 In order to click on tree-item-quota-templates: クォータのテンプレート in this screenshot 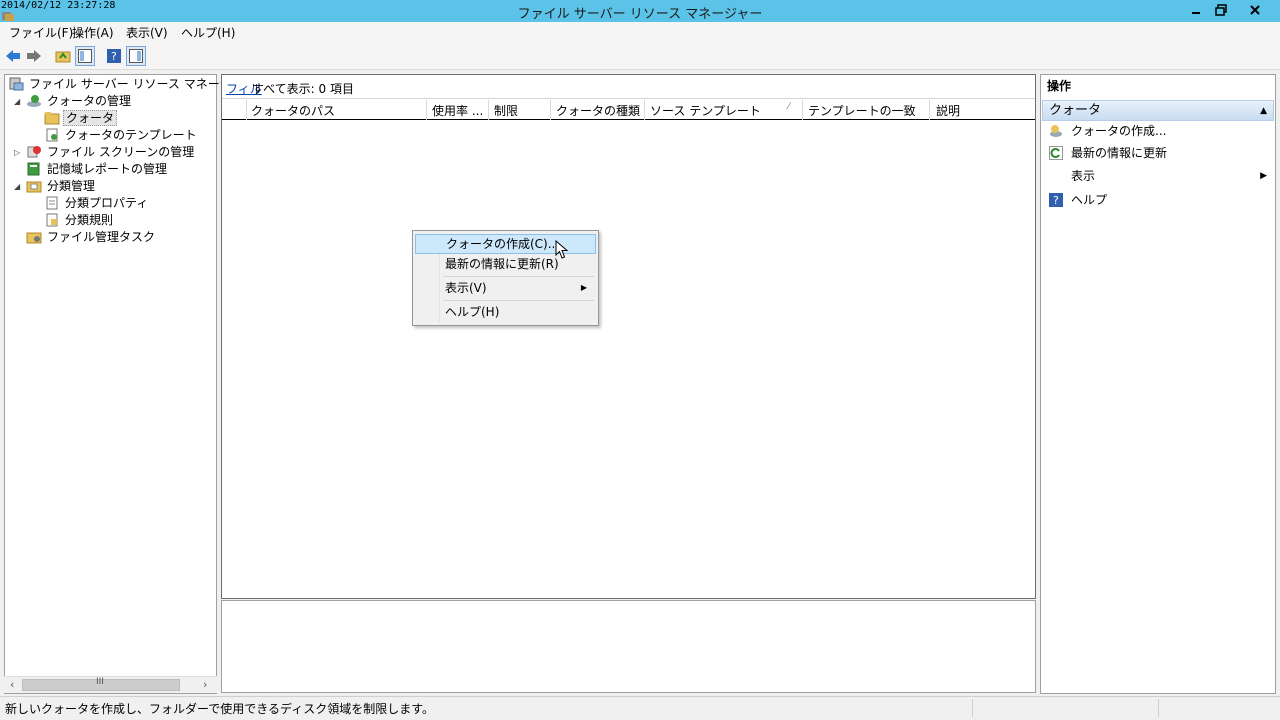, I will do `click(121, 135)`.